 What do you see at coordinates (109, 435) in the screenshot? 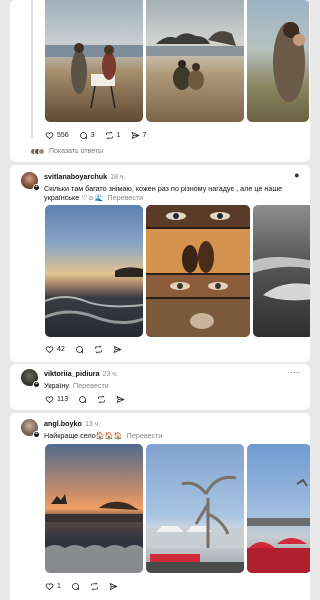
I see `post-emoji: 🏠🏠🏠` at bounding box center [109, 435].